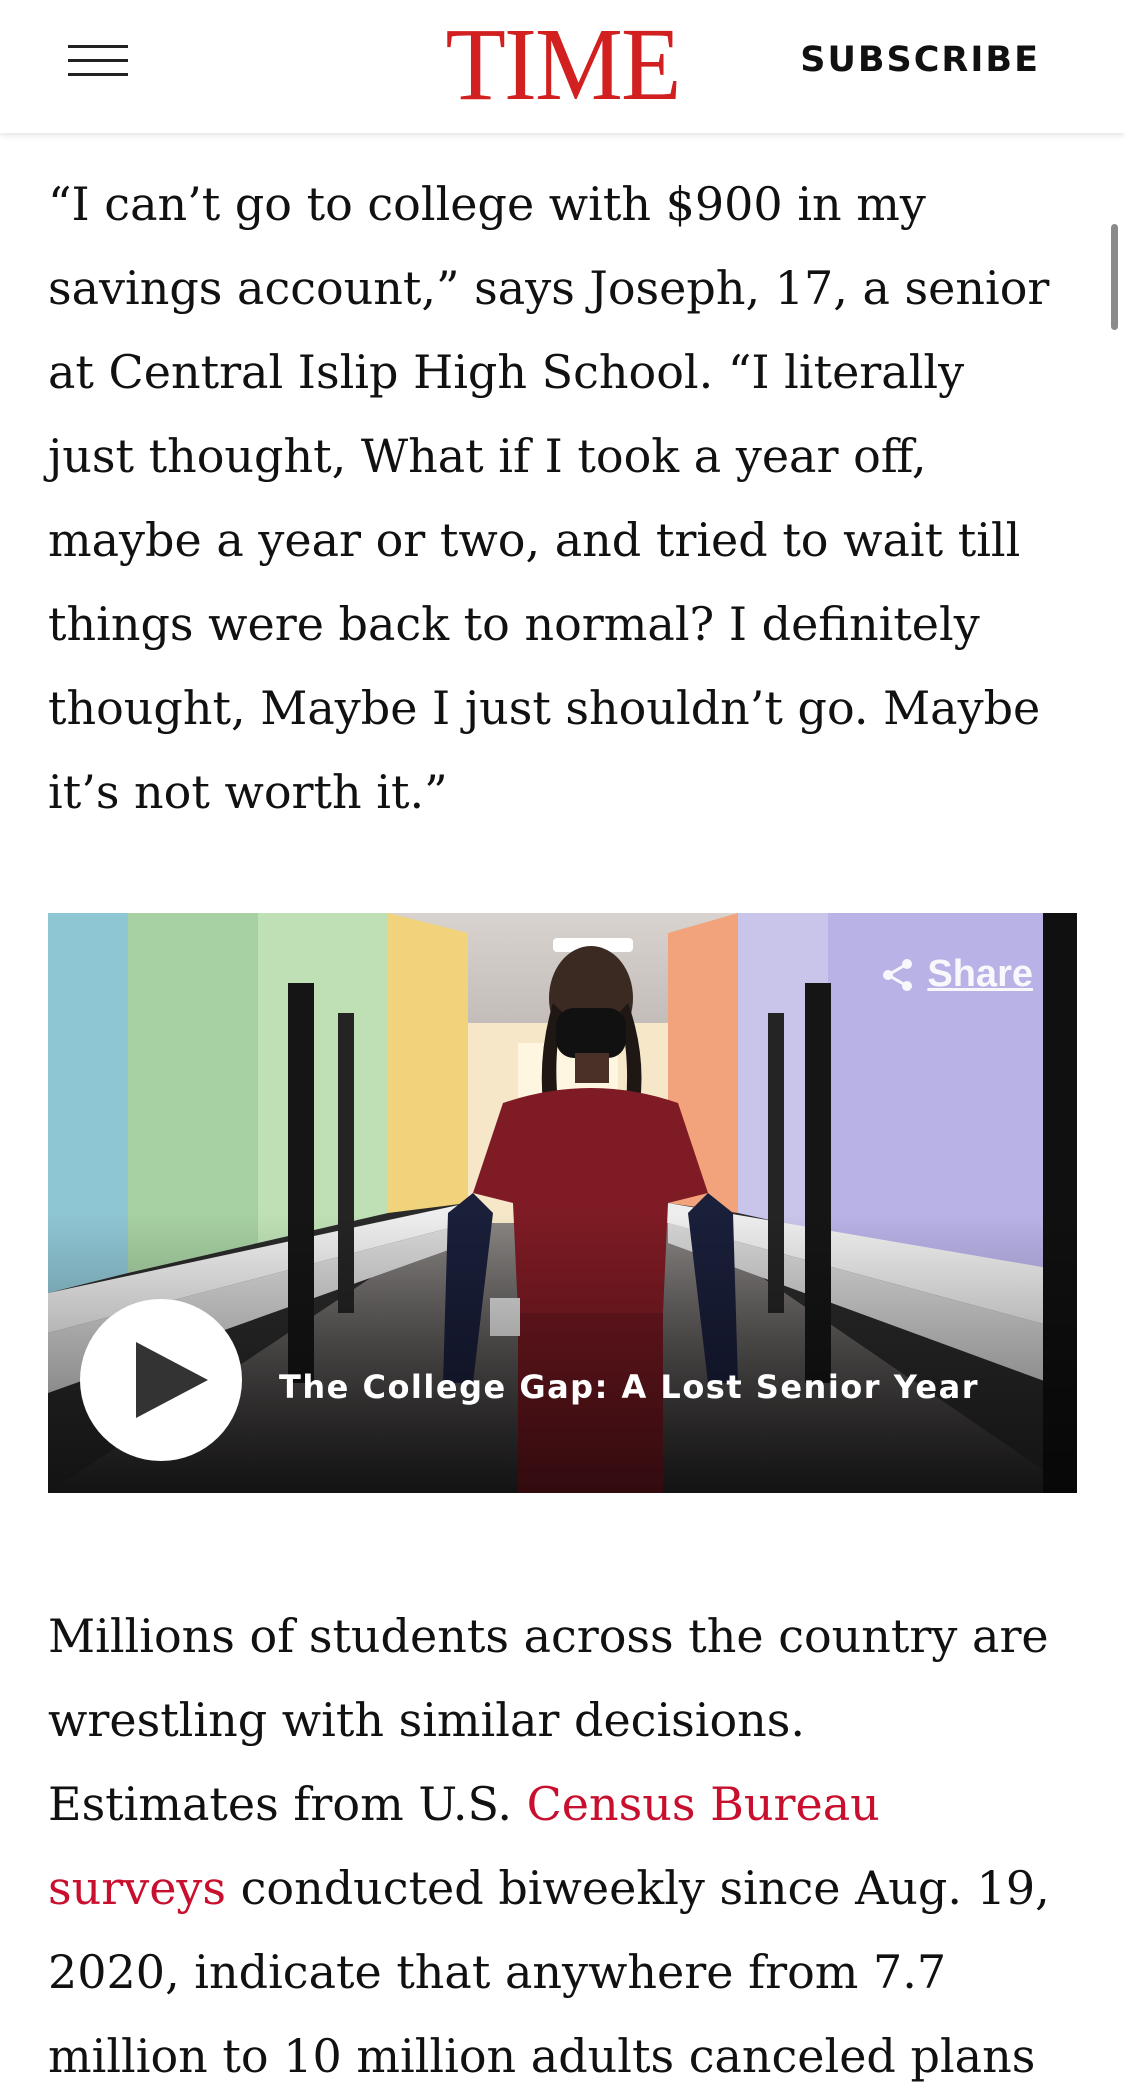  I want to click on census-bureau-link: Census Bureau, so click(703, 1804).